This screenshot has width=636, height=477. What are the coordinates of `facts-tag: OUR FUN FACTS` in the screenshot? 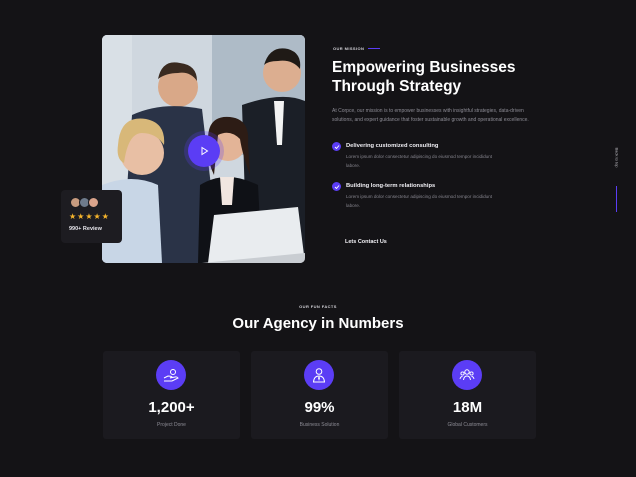 It's located at (318, 306).